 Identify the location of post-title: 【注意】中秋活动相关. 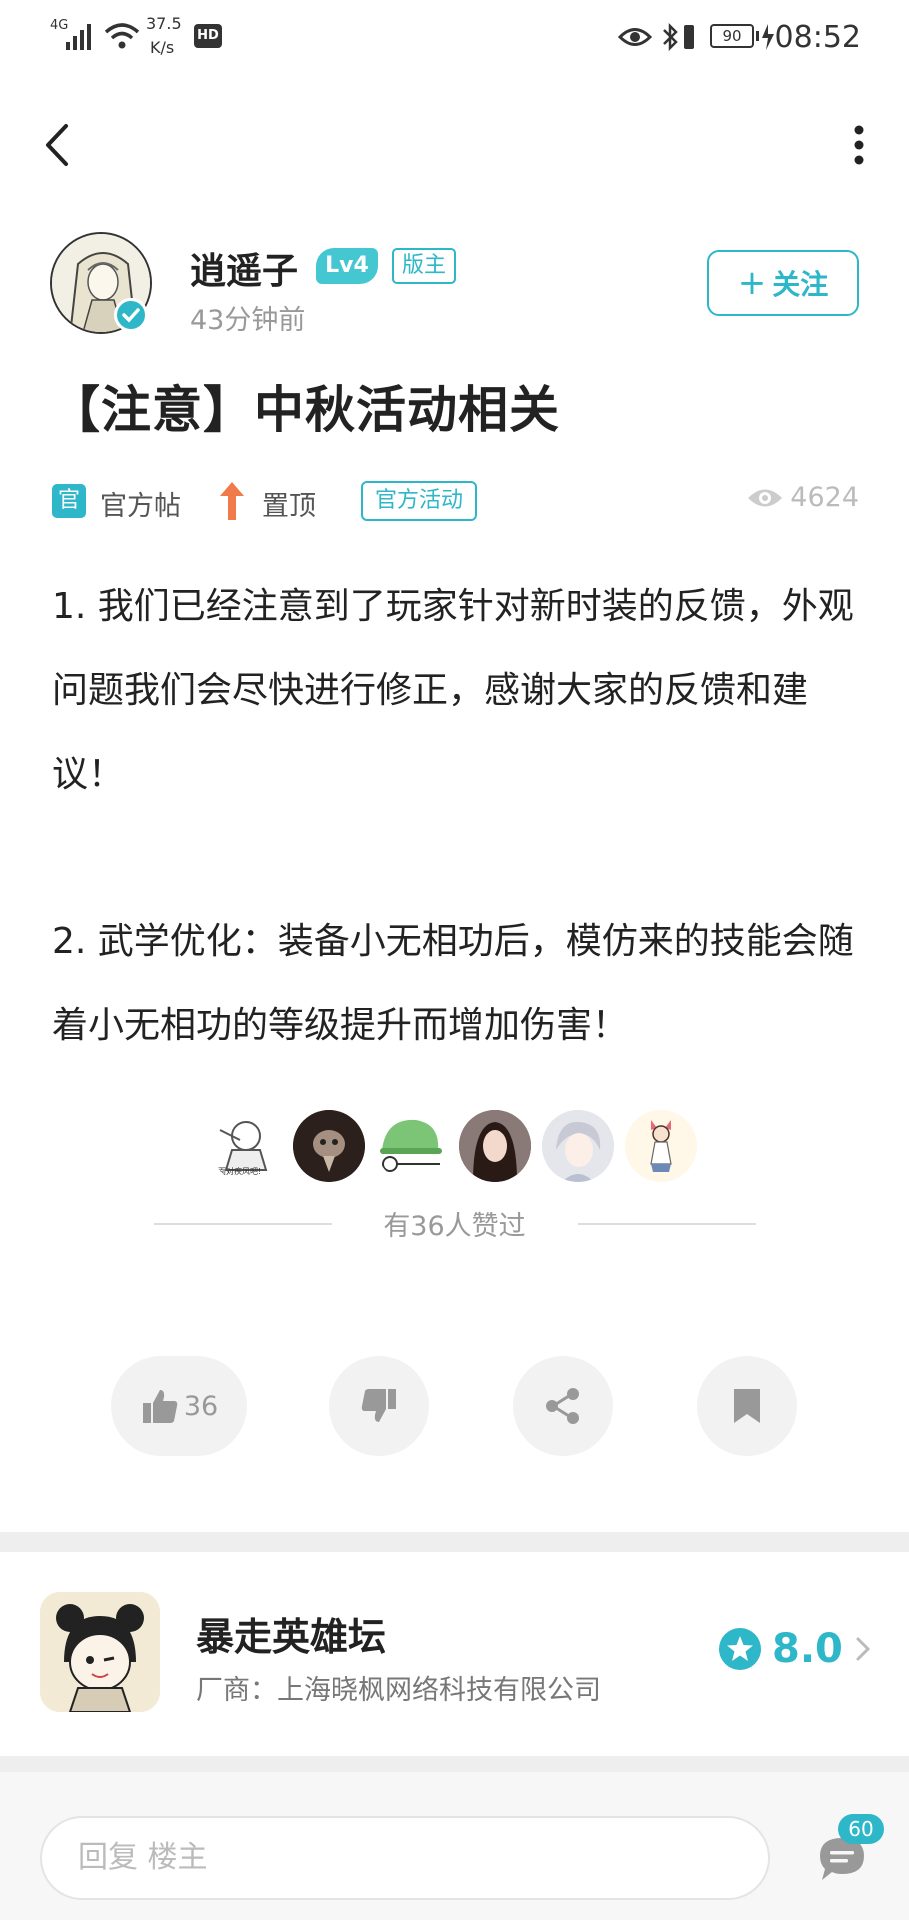
(305, 410).